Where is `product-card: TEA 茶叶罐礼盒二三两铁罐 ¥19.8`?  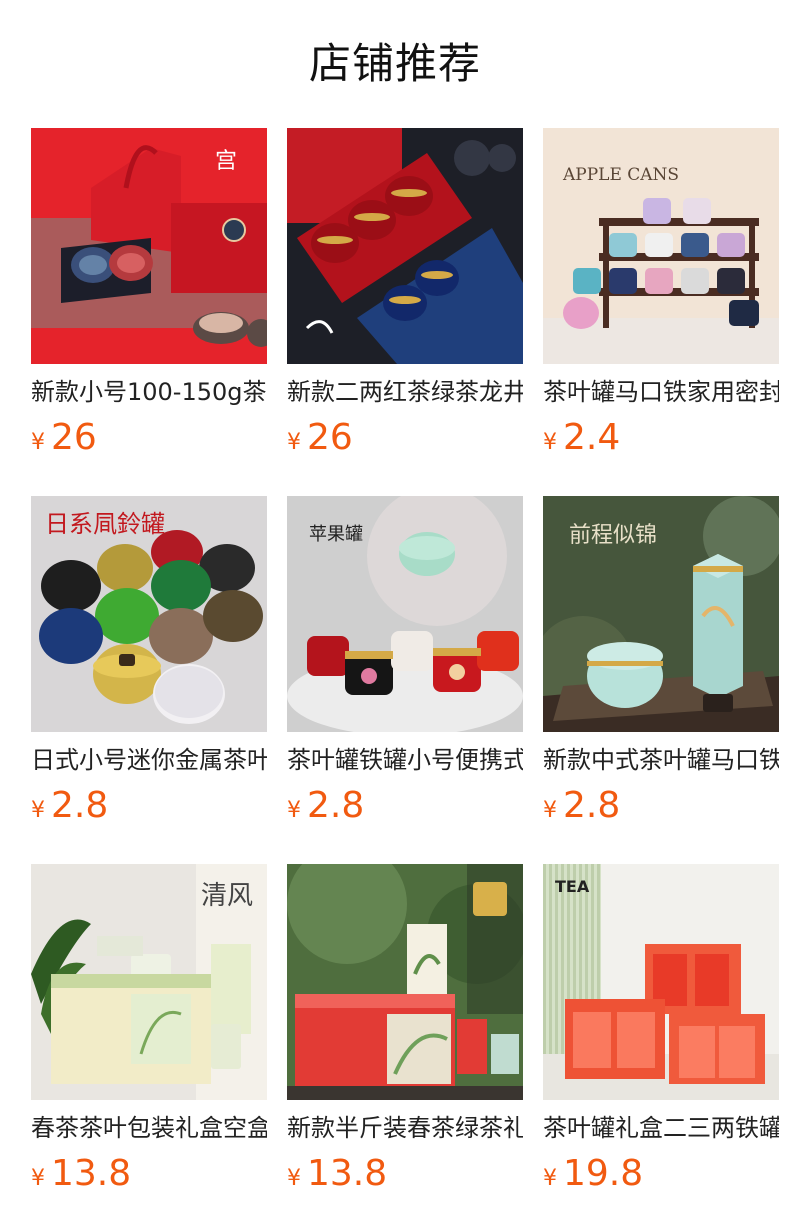
product-card: TEA 茶叶罐礼盒二三两铁罐 ¥19.8 is located at coordinates (661, 1029).